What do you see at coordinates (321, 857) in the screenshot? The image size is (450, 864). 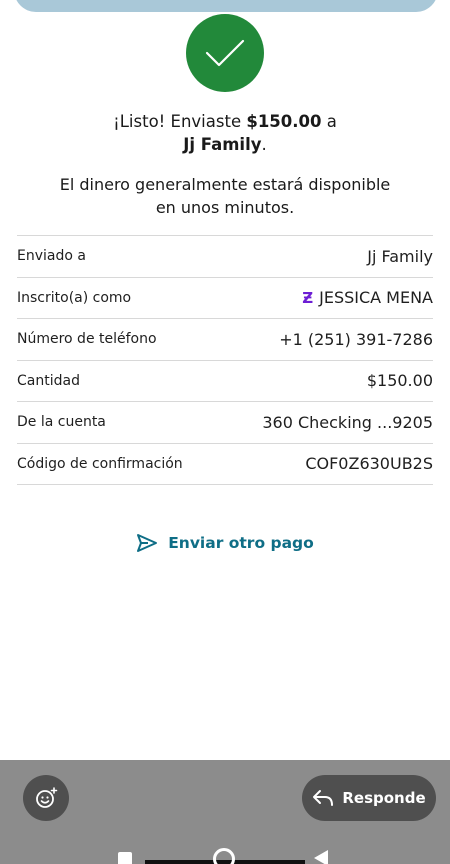 I see `back-nav-icon` at bounding box center [321, 857].